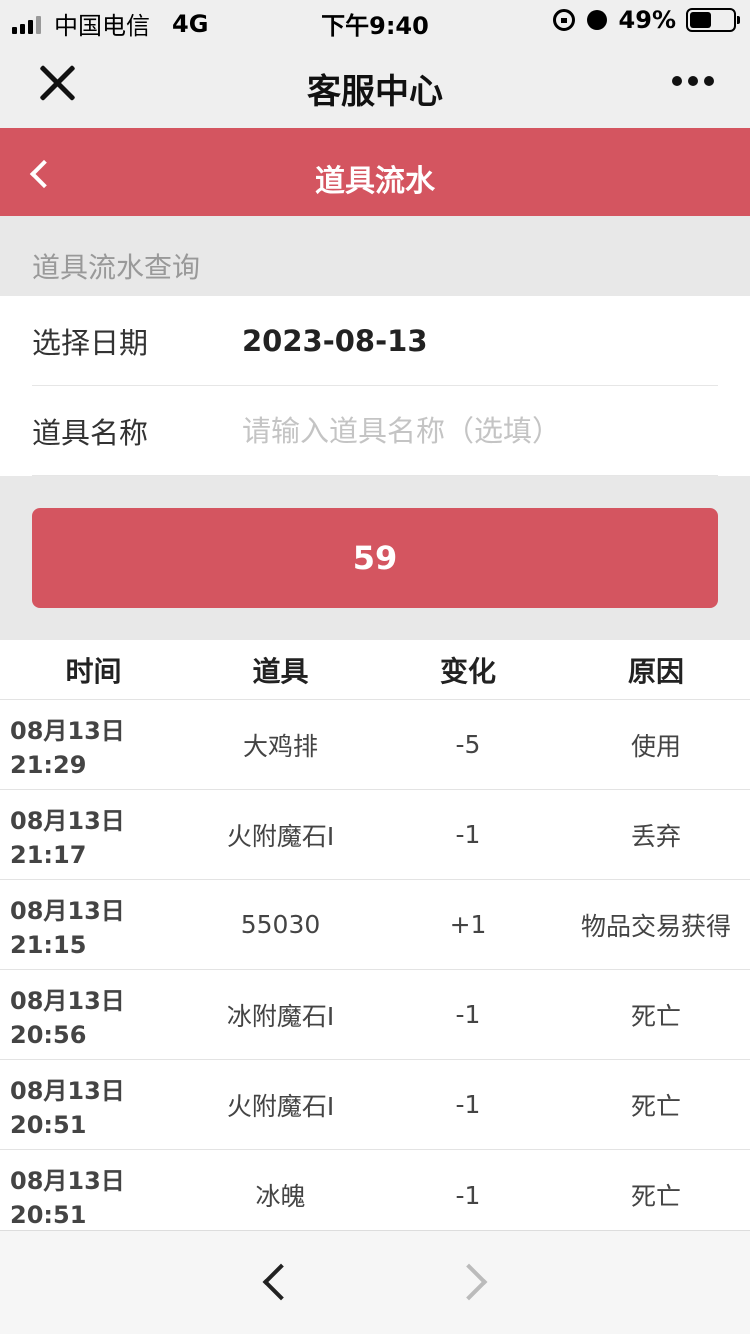  What do you see at coordinates (375, 181) in the screenshot?
I see `page-title: 道具流水` at bounding box center [375, 181].